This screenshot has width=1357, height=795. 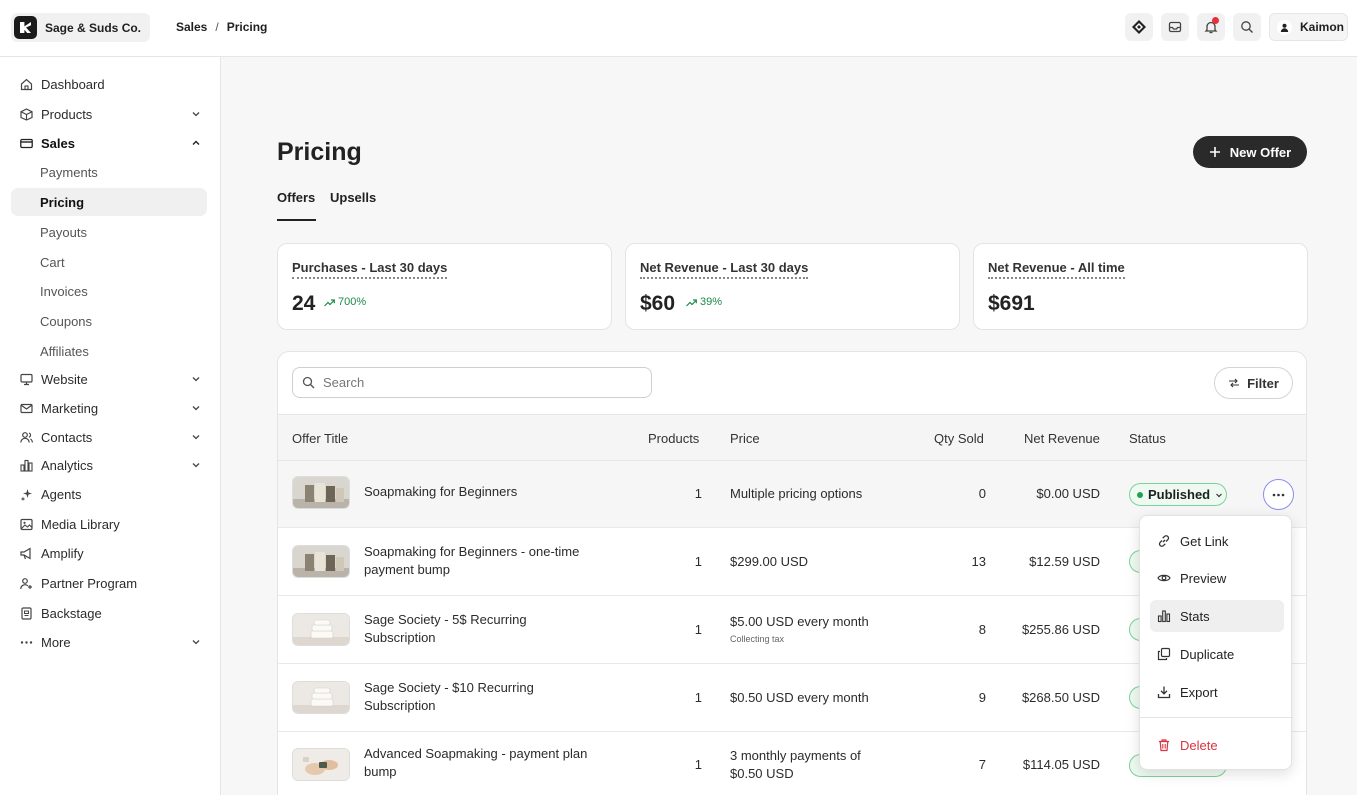 What do you see at coordinates (1217, 654) in the screenshot?
I see `menu-item-duplicate: Duplicate` at bounding box center [1217, 654].